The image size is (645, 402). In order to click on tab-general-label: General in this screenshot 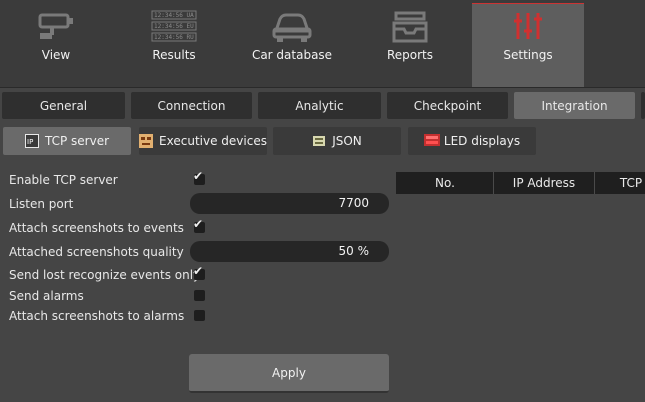, I will do `click(63, 105)`.